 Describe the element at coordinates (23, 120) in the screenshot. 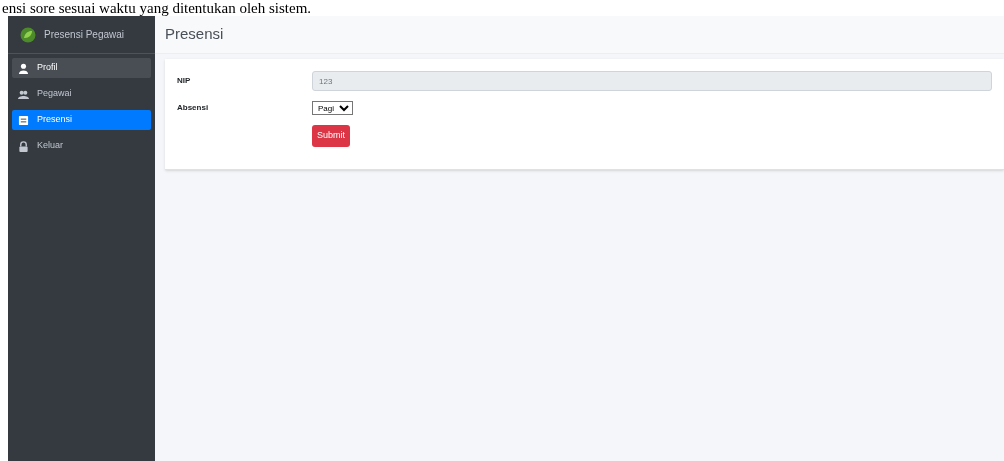

I see `list-icon` at that location.